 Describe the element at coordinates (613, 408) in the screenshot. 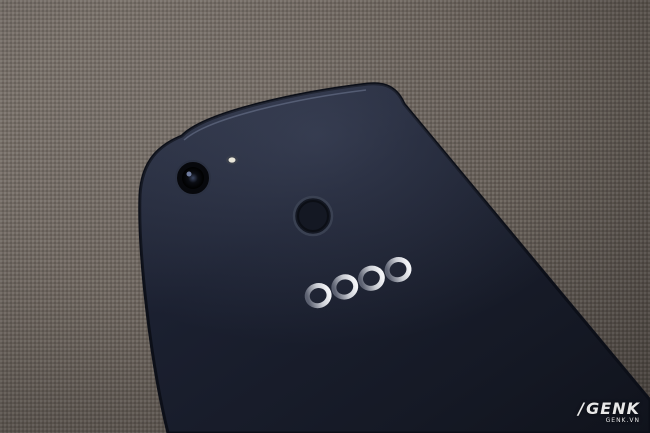

I see `watermark-mark: GENK` at that location.